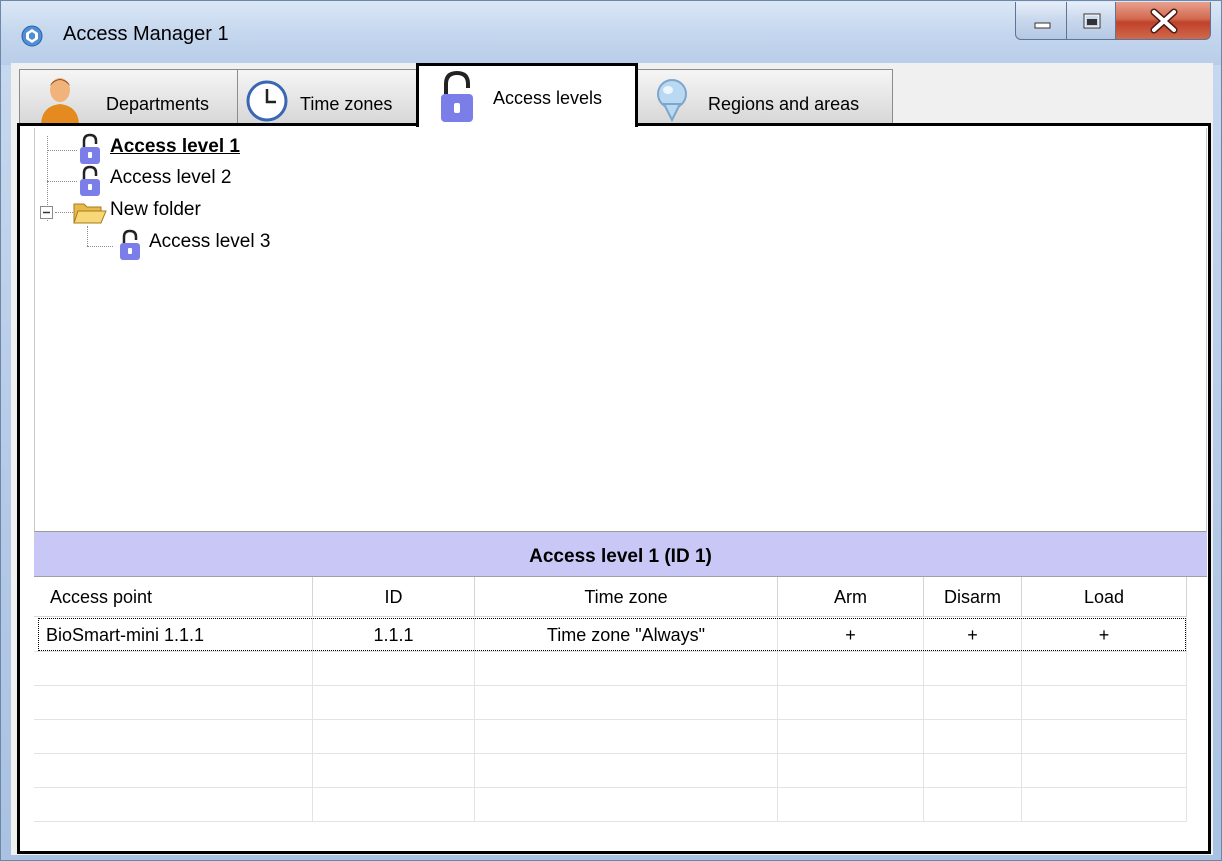 This screenshot has height=861, width=1222. What do you see at coordinates (90, 213) in the screenshot?
I see `folder-open-icon` at bounding box center [90, 213].